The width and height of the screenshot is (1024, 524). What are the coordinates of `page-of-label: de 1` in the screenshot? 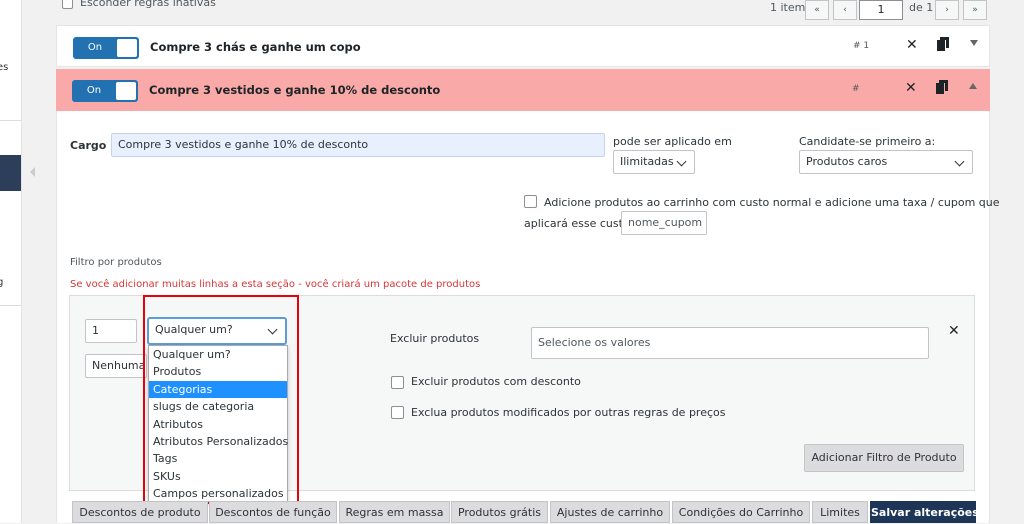 It's located at (921, 7).